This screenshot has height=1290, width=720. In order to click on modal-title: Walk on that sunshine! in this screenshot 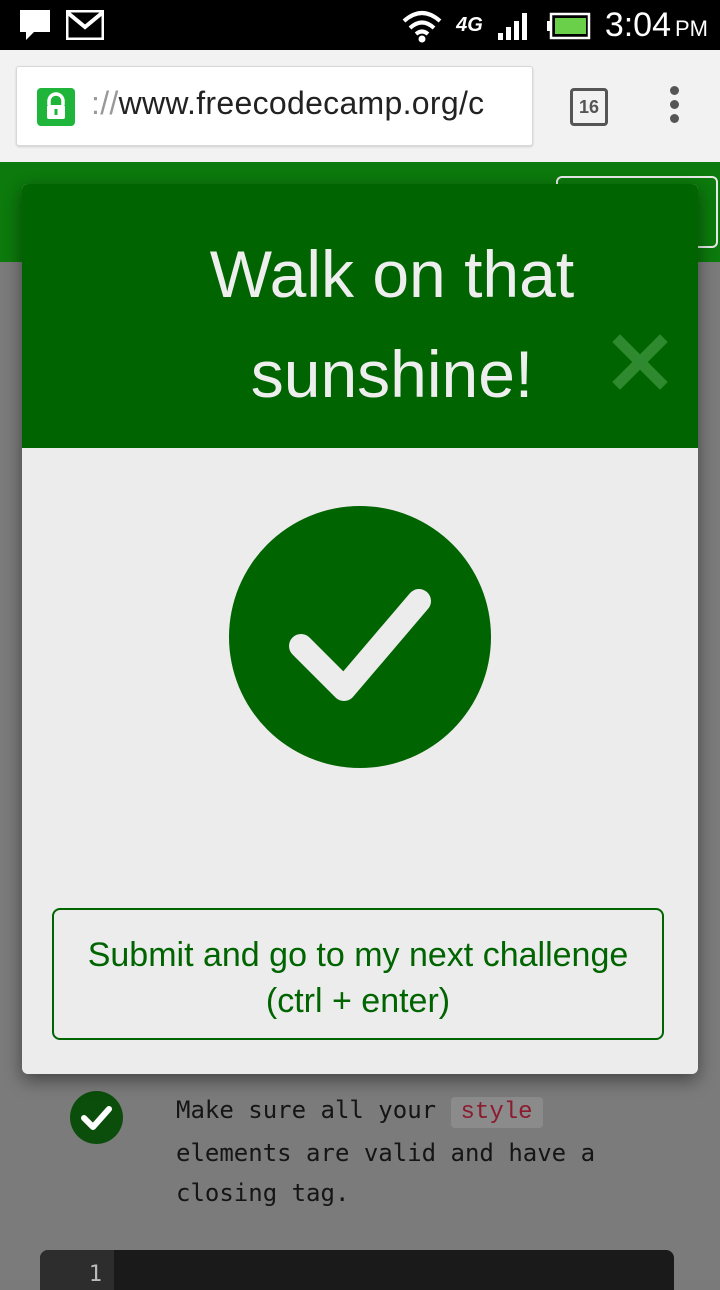, I will do `click(392, 324)`.